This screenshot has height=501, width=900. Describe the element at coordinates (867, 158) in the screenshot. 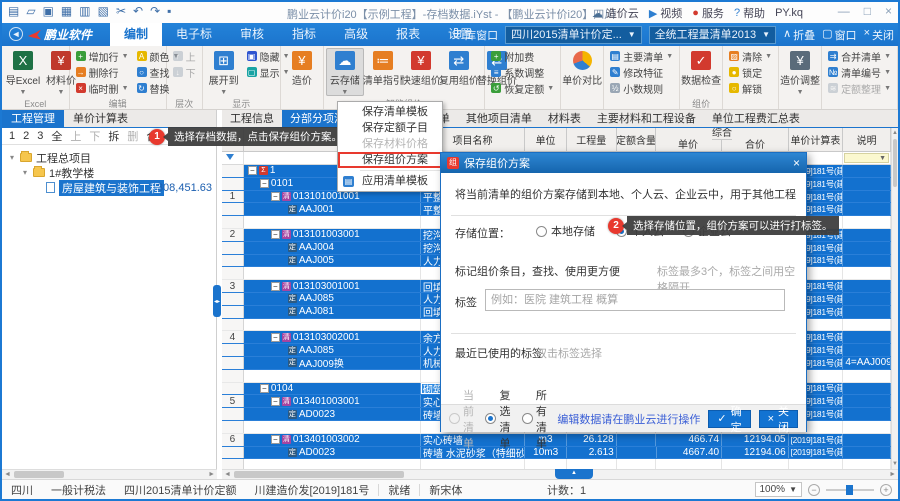

I see `filter-cell: ▼` at that location.